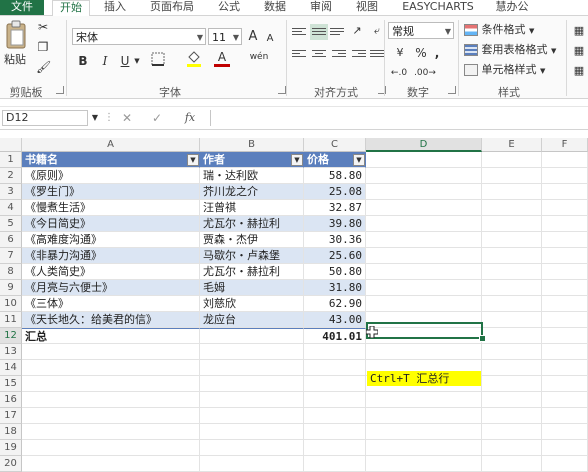 The width and height of the screenshot is (588, 472). What do you see at coordinates (335, 304) in the screenshot?
I see `table-cell: 62.90` at bounding box center [335, 304].